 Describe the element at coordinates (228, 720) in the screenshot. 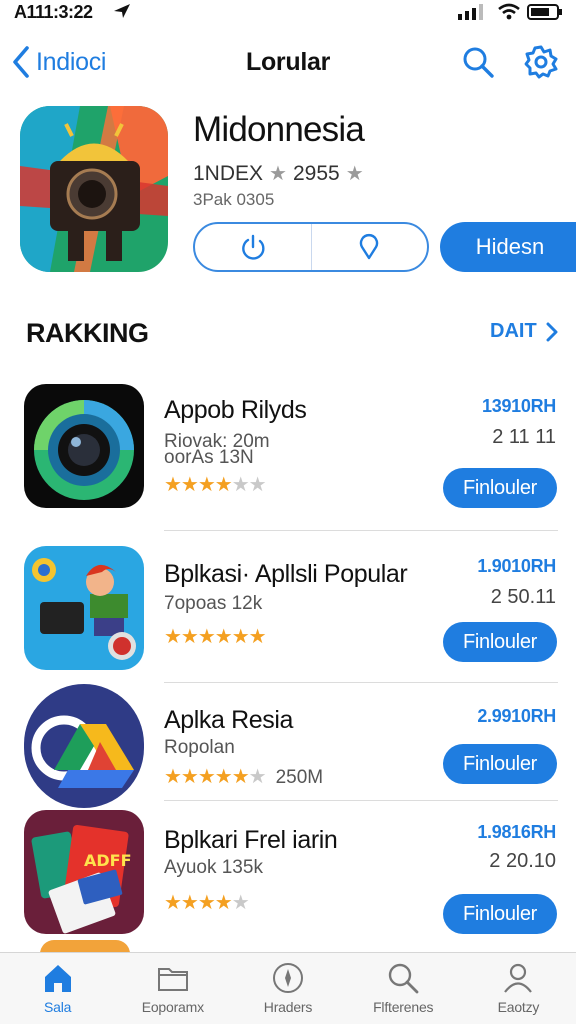

I see `app-name: Aplka Resia` at that location.